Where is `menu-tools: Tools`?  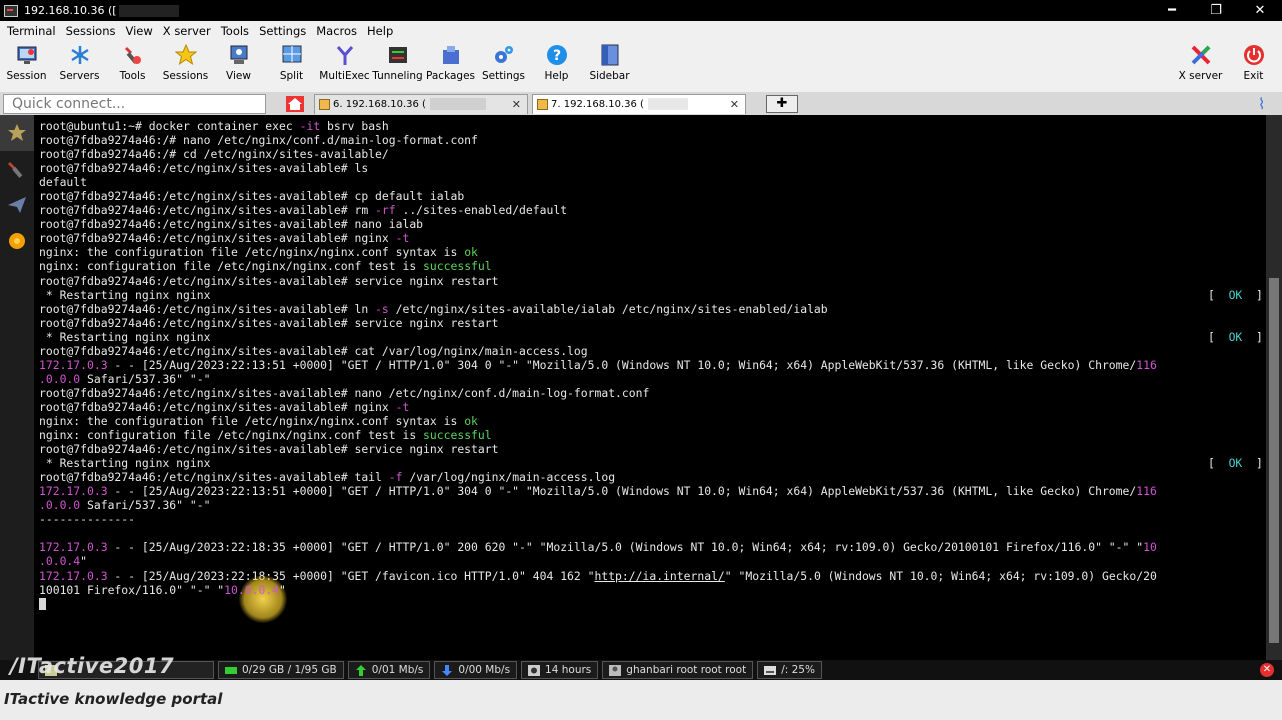
menu-tools: Tools is located at coordinates (235, 31).